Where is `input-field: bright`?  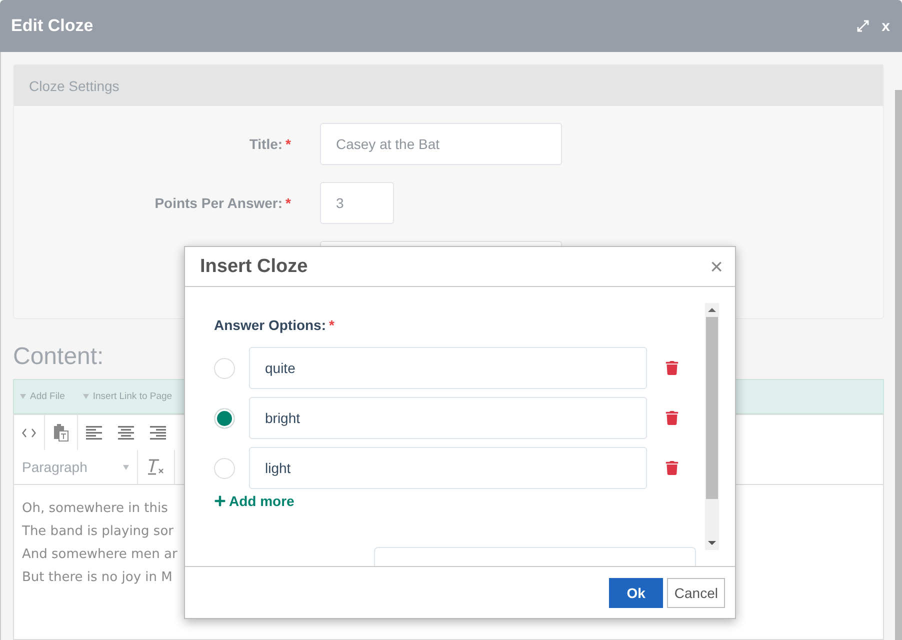
input-field: bright is located at coordinates (448, 418).